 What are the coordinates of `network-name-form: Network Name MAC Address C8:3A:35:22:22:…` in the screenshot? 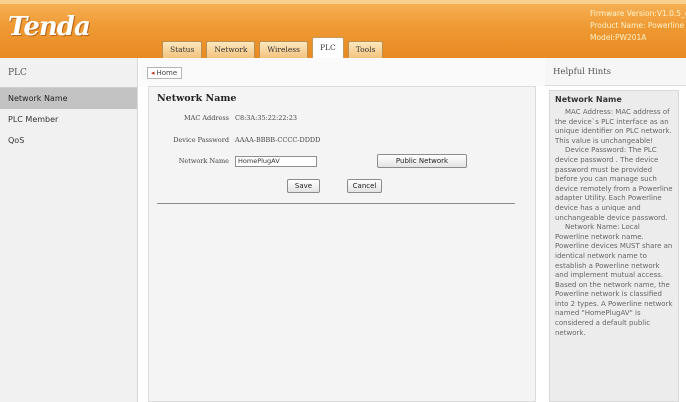 It's located at (343, 148).